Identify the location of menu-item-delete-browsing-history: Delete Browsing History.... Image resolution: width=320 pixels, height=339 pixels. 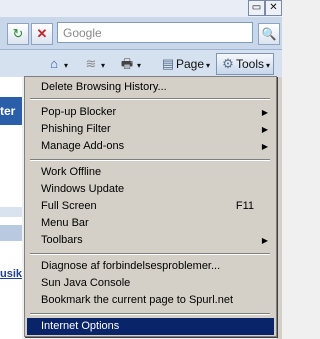
(150, 87).